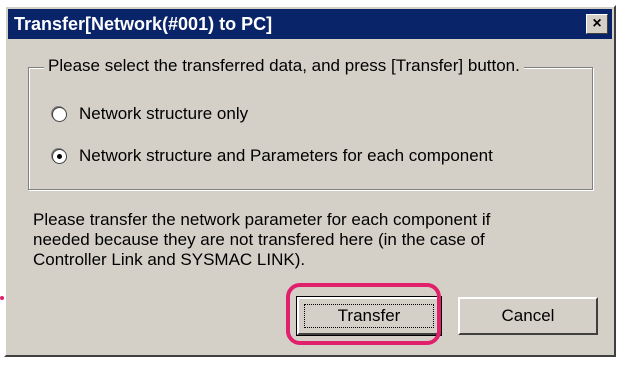 This screenshot has width=627, height=365. I want to click on radio-button-icon, so click(59, 114).